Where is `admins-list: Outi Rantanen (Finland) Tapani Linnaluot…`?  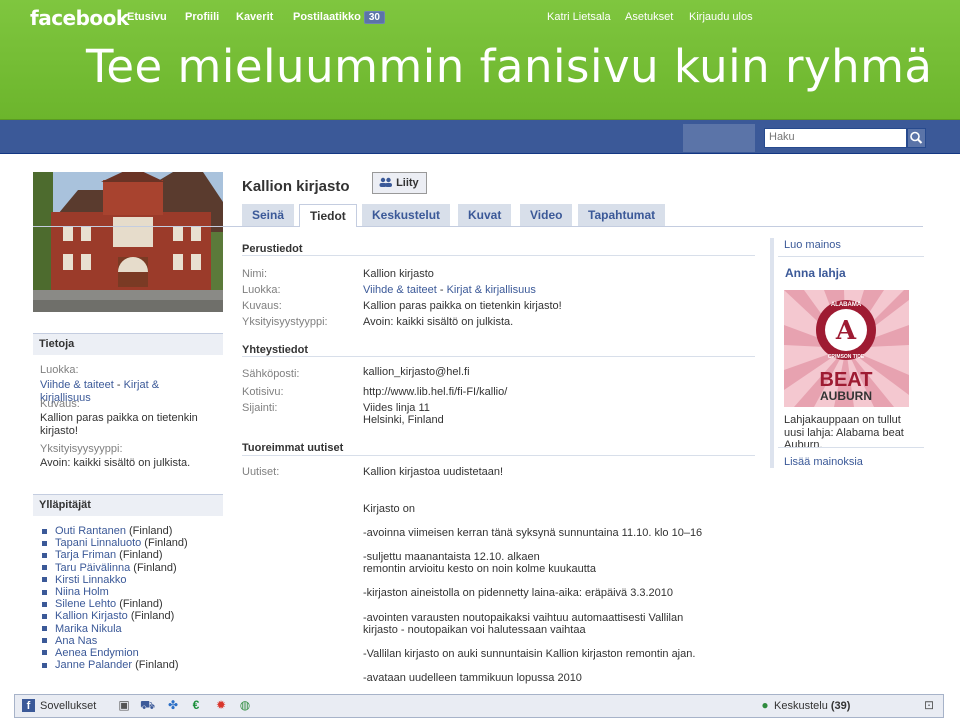
admins-list: Outi Rantanen (Finland) Tapani Linnaluot… is located at coordinates (115, 598).